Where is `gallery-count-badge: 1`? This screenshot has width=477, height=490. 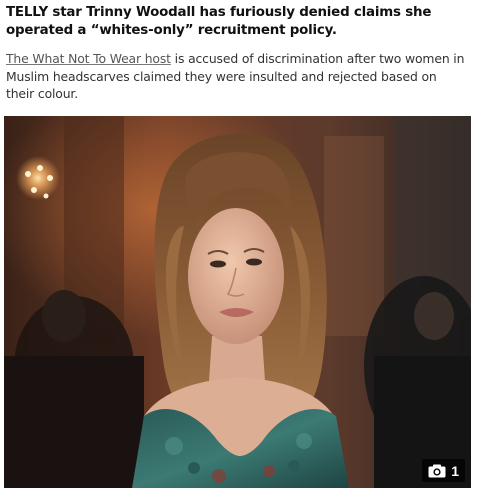 gallery-count-badge: 1 is located at coordinates (443, 470).